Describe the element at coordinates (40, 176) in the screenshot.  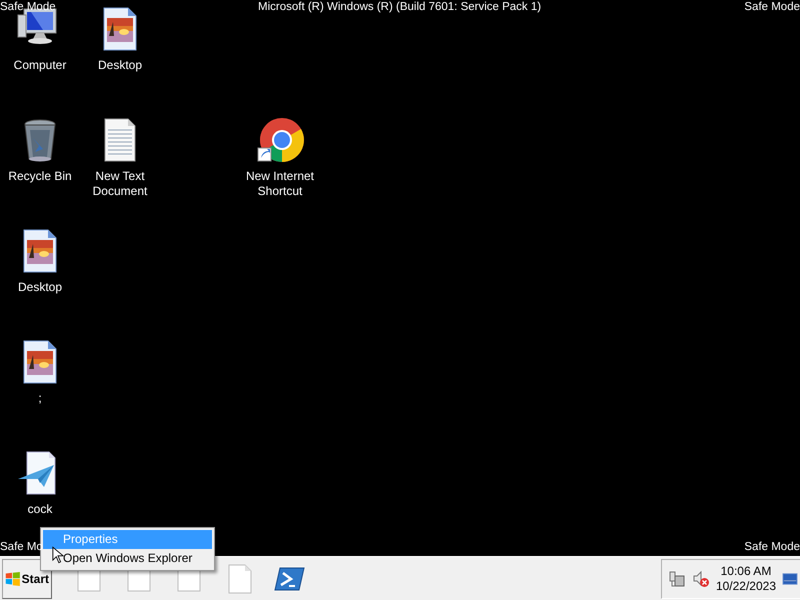
I see `icon-label: Recycle Bin` at that location.